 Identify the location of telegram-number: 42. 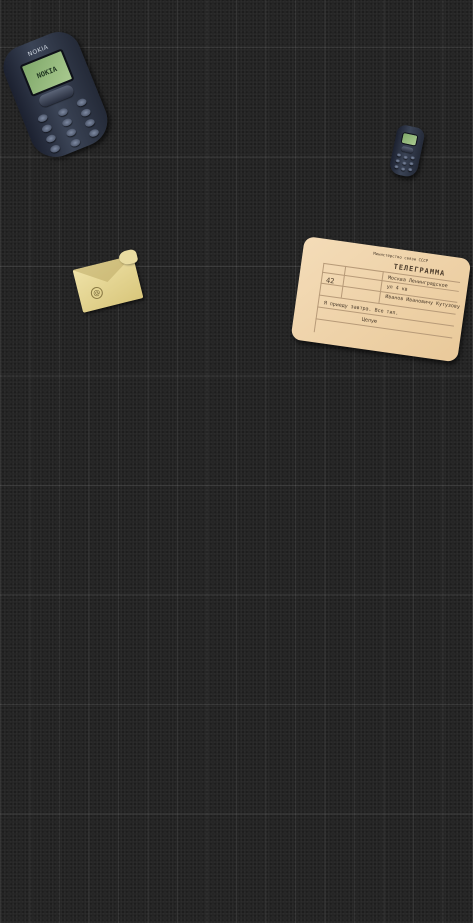
(330, 281).